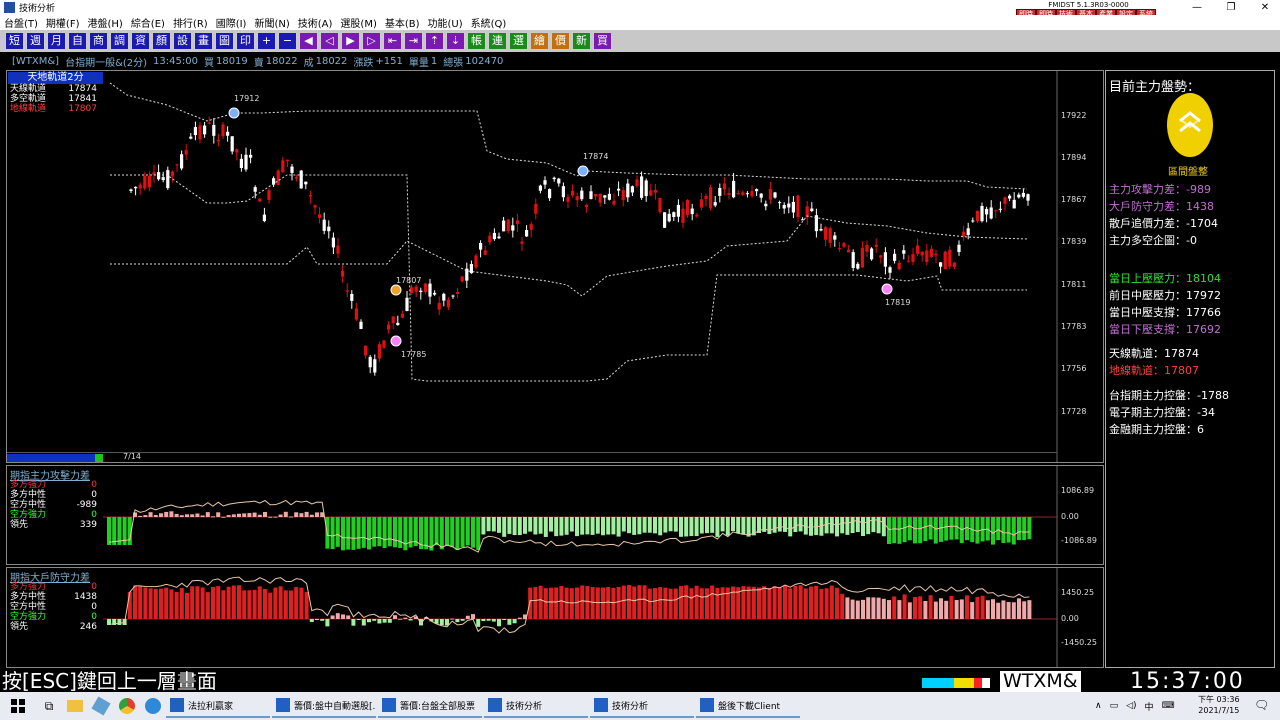 This screenshot has width=1280, height=720. What do you see at coordinates (101, 706) in the screenshot?
I see `pinned-app-icon` at bounding box center [101, 706].